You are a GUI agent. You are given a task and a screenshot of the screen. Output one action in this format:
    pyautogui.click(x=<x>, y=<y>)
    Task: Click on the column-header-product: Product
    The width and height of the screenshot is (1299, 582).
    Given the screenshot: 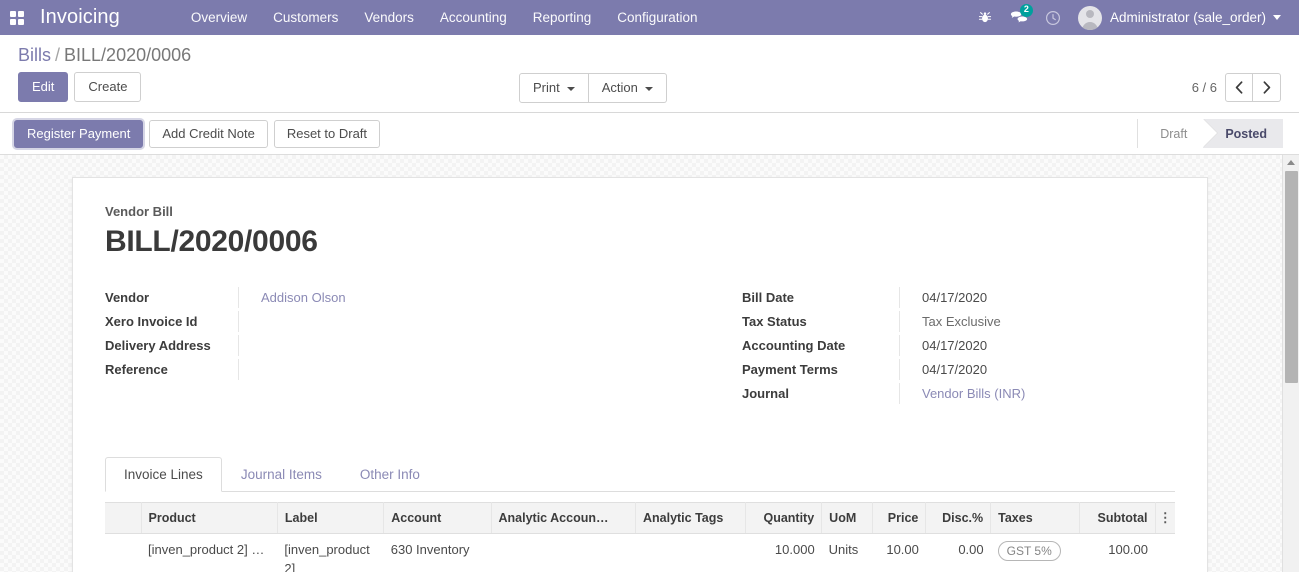 What is the action you would take?
    pyautogui.click(x=209, y=518)
    